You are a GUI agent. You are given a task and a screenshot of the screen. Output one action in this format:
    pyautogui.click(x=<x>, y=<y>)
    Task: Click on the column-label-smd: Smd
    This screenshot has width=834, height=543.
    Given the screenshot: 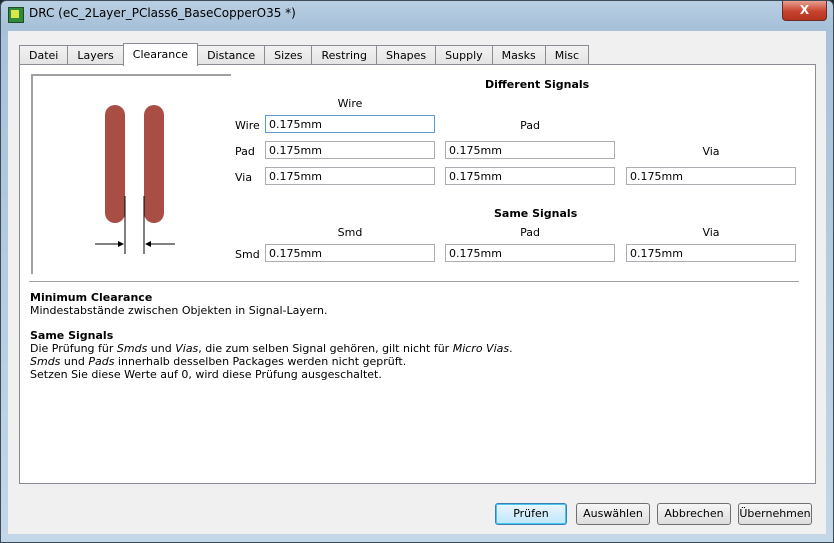 What is the action you would take?
    pyautogui.click(x=350, y=232)
    